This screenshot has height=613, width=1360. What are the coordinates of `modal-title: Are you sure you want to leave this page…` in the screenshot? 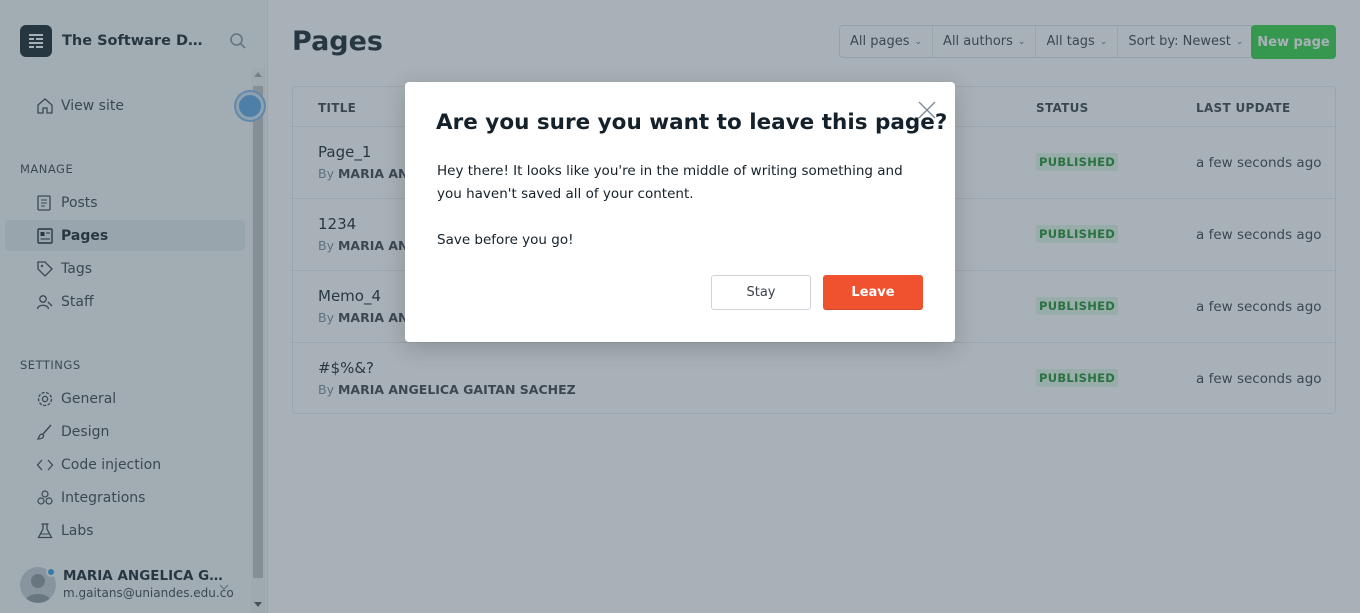 It's located at (692, 122).